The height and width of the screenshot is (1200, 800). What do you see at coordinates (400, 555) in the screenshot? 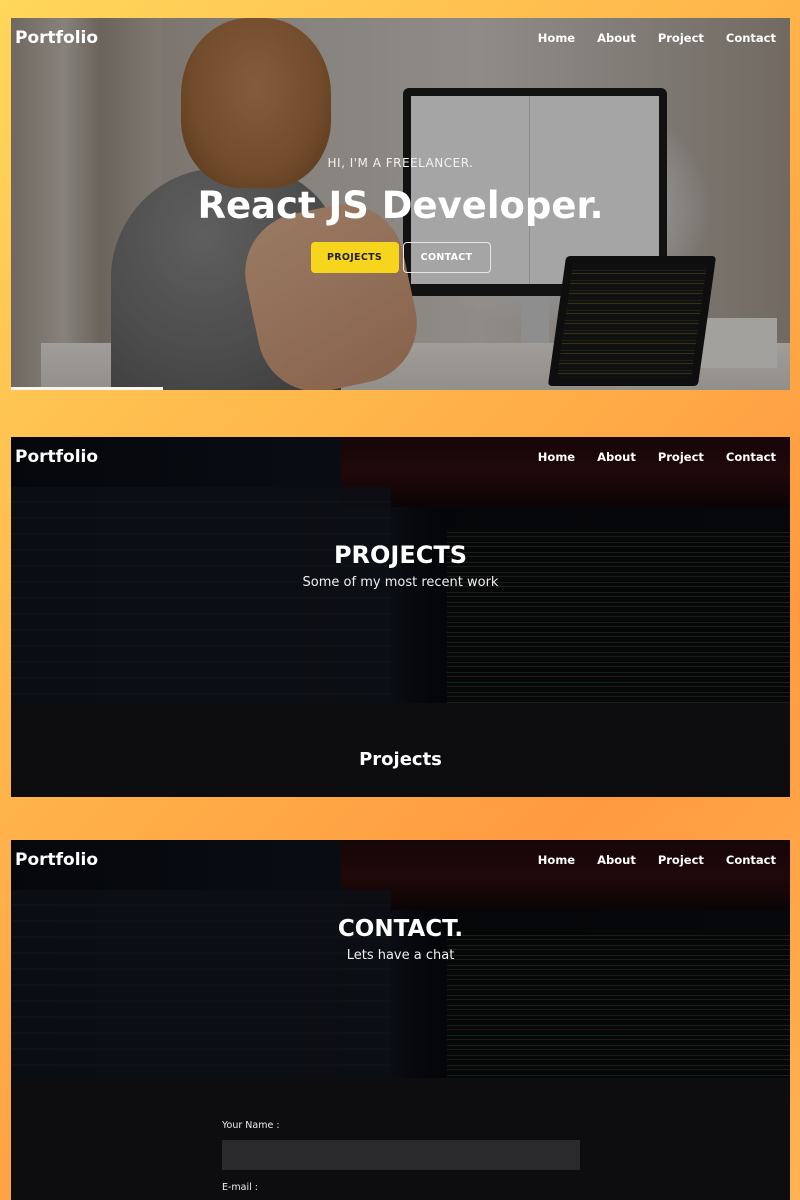
I see `page-title: PROJECTS` at bounding box center [400, 555].